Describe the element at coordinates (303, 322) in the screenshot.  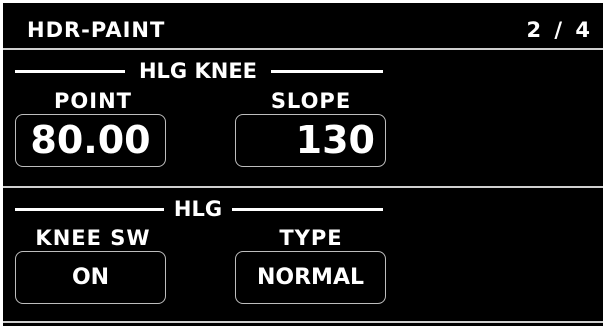
I see `bottom-divider` at that location.